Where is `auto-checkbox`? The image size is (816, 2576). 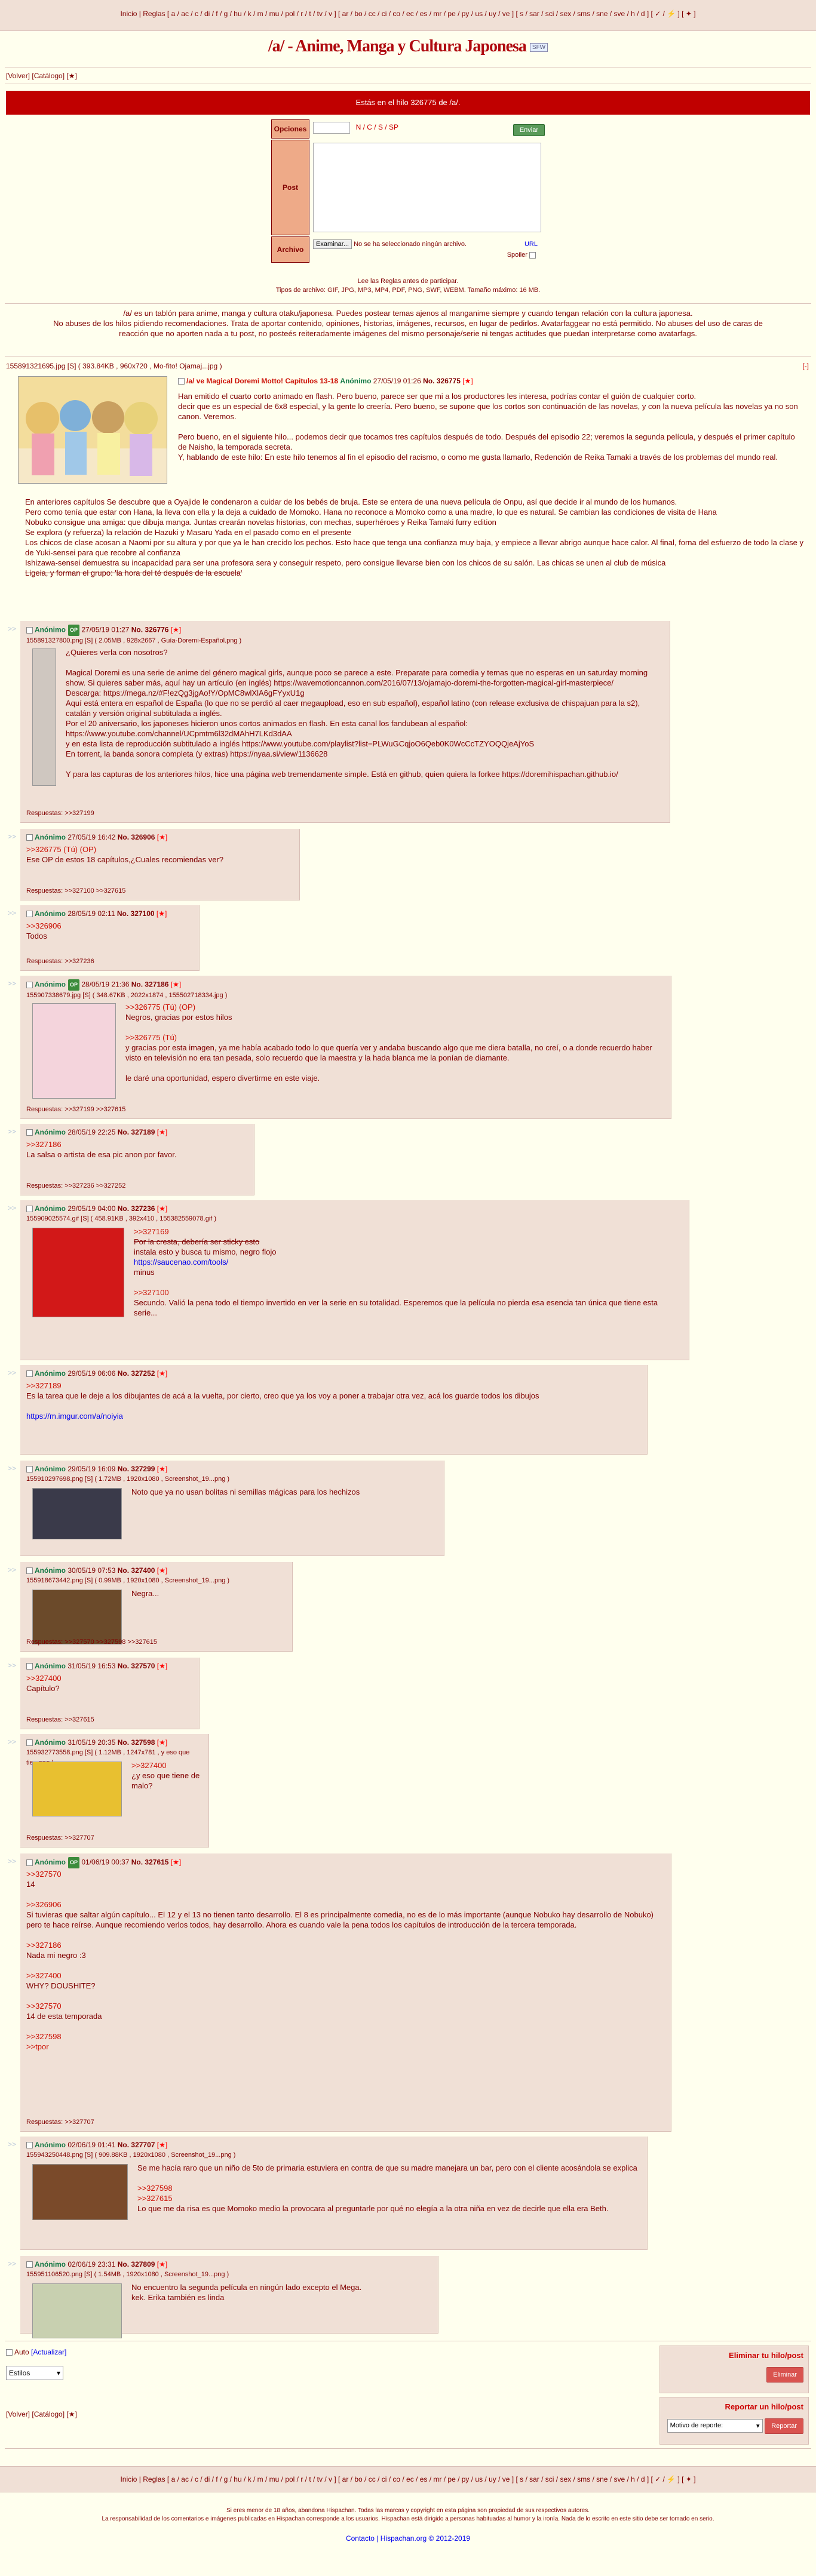
auto-checkbox is located at coordinates (9, 2352).